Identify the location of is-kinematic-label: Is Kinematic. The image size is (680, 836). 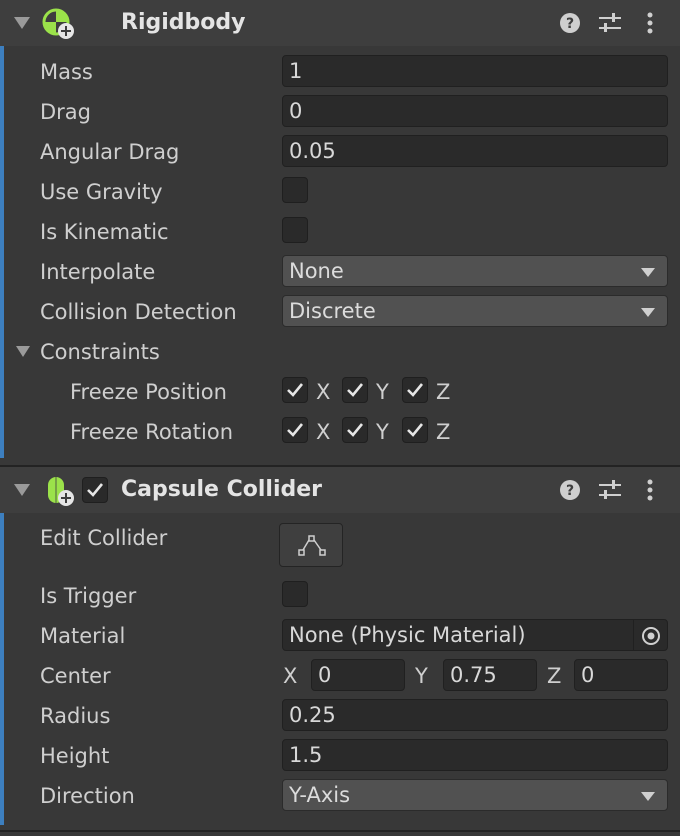
(104, 232).